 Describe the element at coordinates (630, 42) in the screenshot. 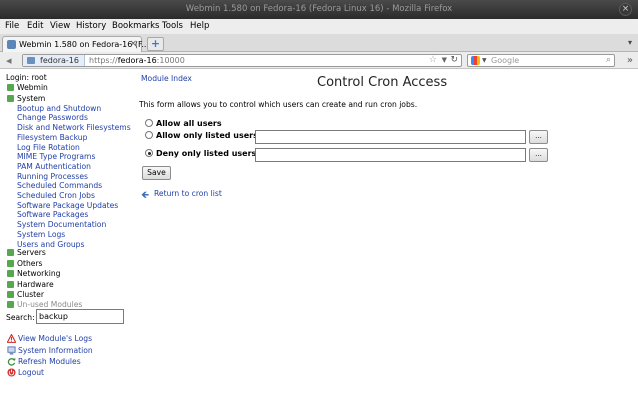

I see `tab-list-icon: ▾` at that location.